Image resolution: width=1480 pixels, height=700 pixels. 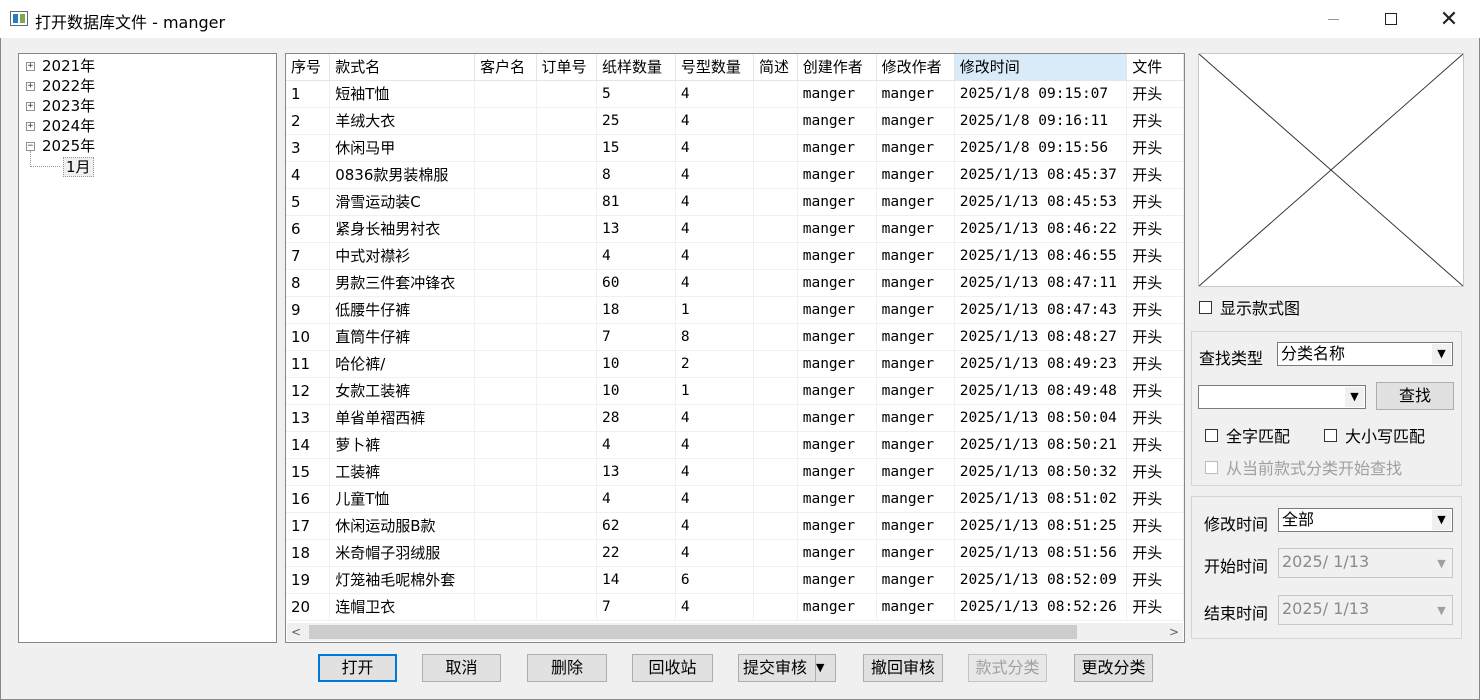 I want to click on column-header: 简述, so click(x=775, y=67).